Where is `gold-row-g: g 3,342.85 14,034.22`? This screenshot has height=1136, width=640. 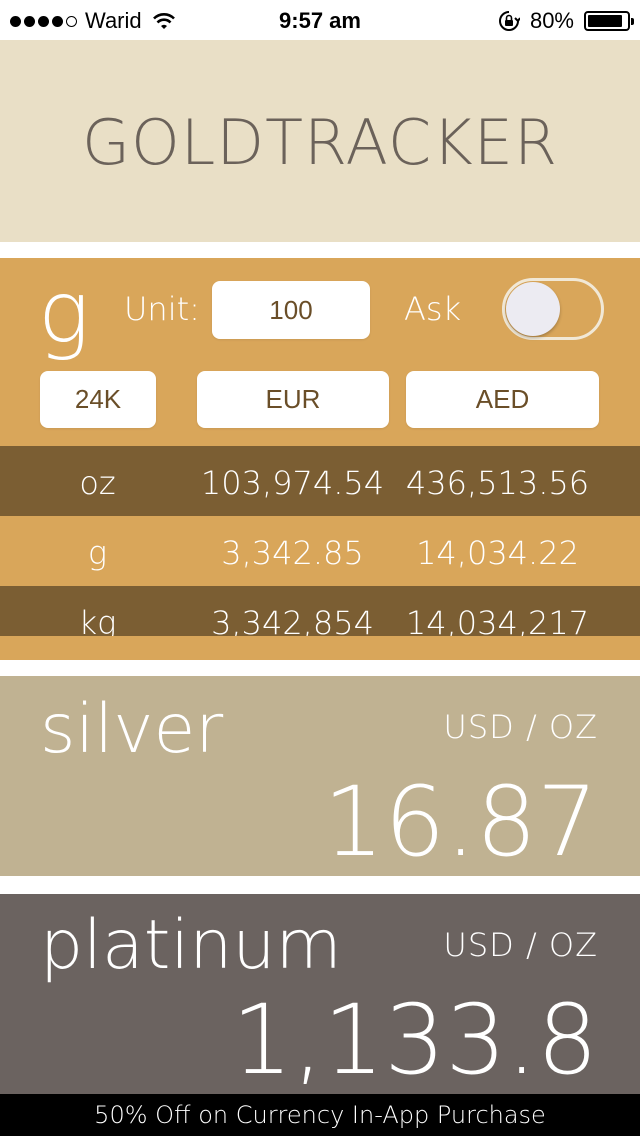 gold-row-g: g 3,342.85 14,034.22 is located at coordinates (320, 551).